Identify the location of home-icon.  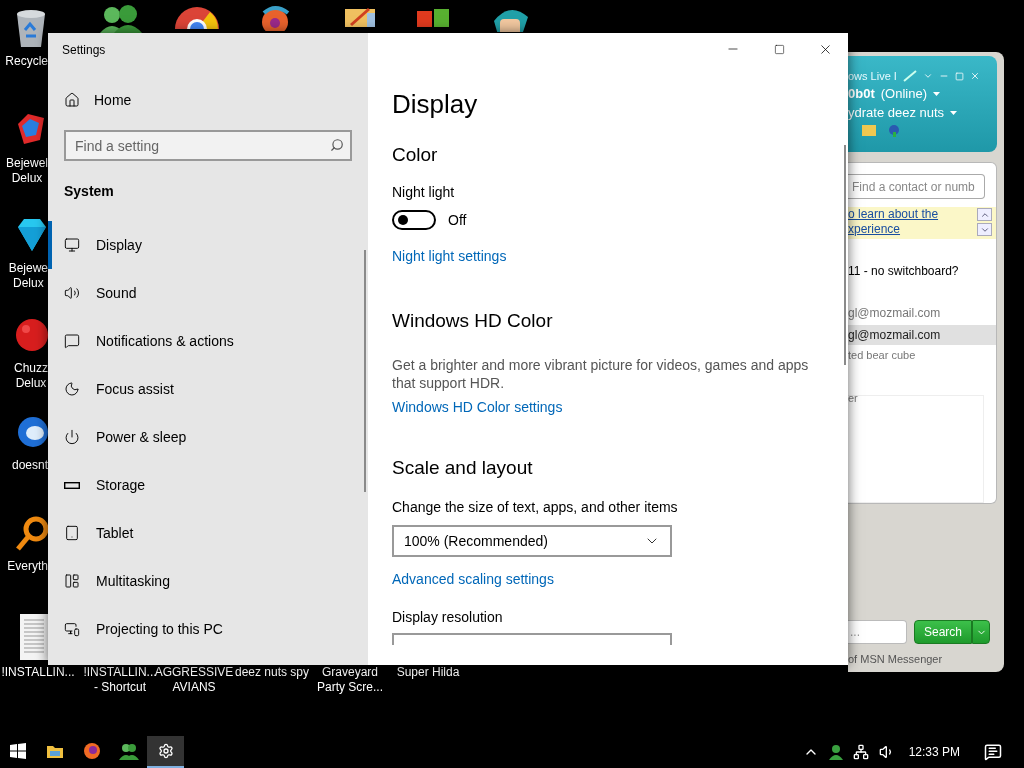
(72, 100).